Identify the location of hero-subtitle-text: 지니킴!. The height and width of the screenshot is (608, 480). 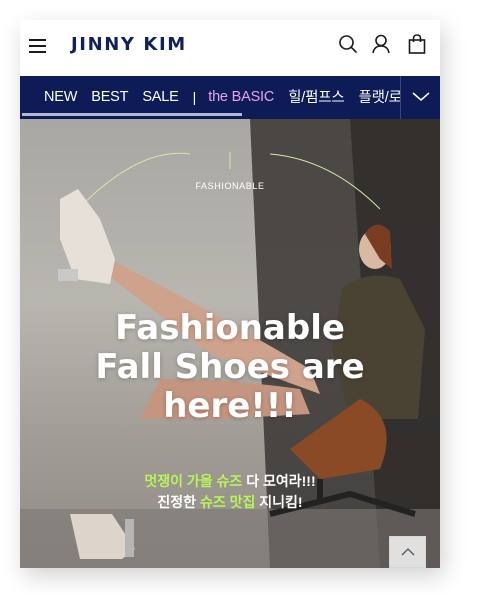
(279, 502).